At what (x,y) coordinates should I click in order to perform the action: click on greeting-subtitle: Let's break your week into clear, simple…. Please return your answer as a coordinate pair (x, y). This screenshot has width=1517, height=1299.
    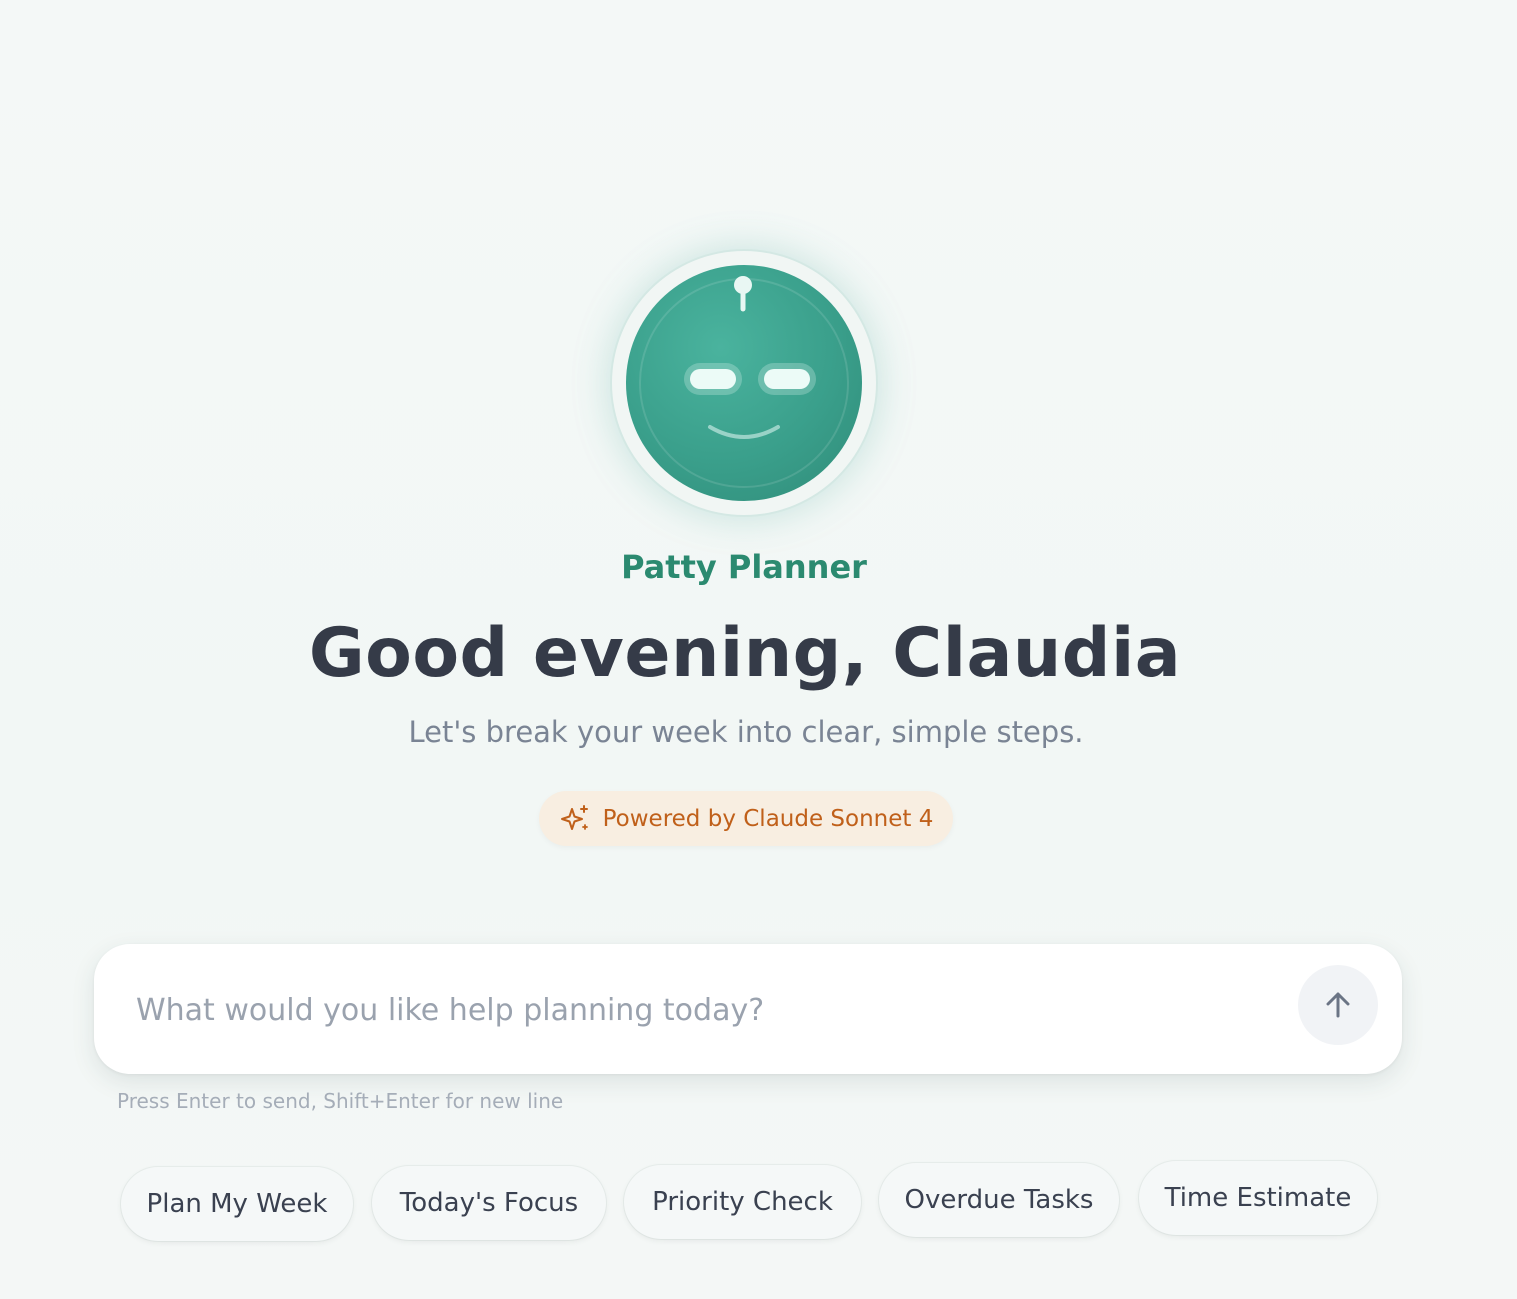
    Looking at the image, I should click on (746, 732).